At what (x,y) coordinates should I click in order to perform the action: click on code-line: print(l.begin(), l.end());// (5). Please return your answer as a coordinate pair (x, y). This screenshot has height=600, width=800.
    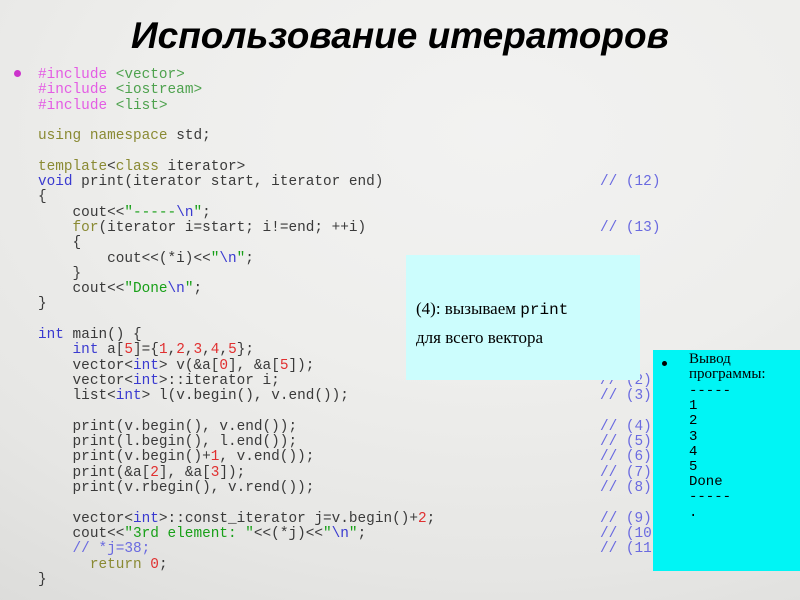
    Looking at the image, I should click on (345, 442).